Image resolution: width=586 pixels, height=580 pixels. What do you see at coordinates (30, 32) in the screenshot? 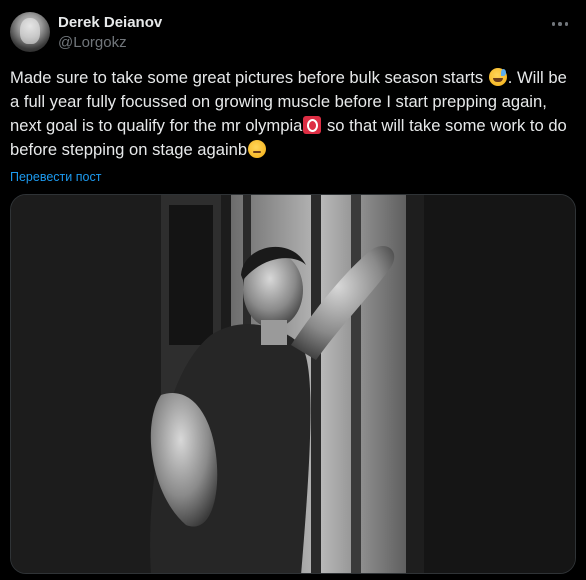
I see `avatar` at bounding box center [30, 32].